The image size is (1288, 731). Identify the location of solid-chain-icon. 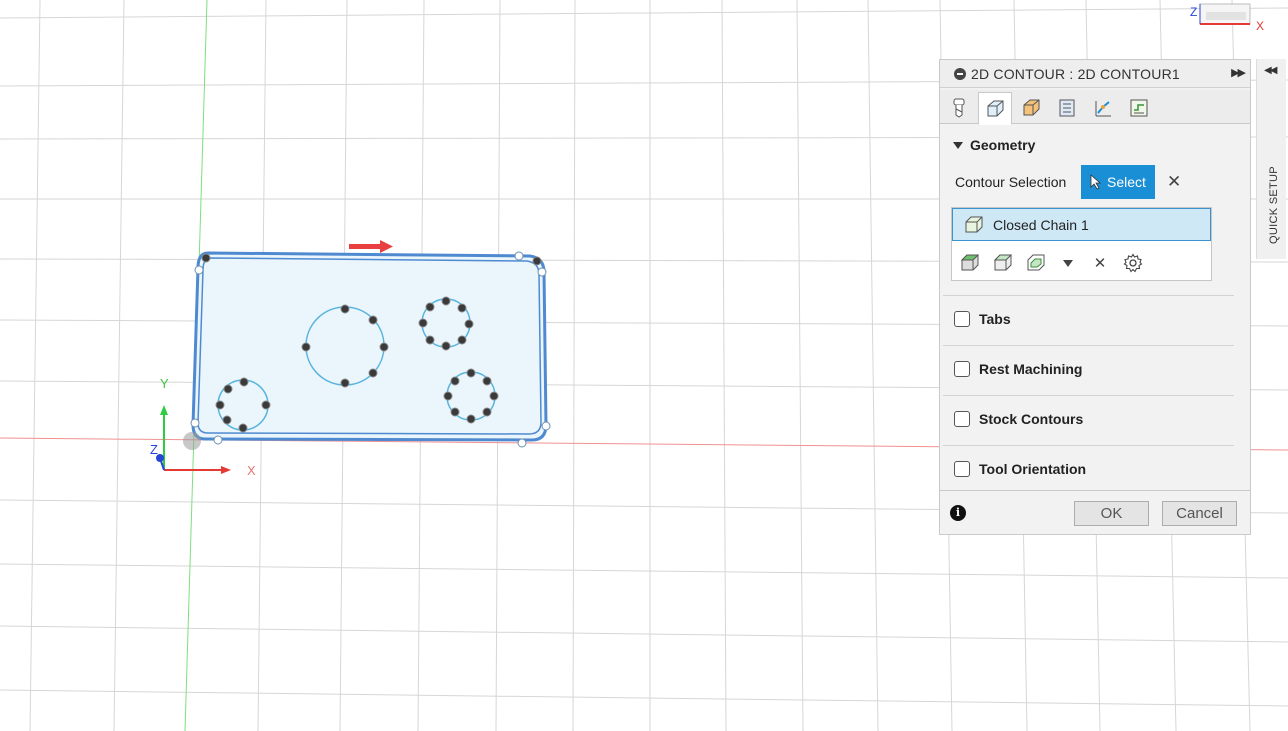
(970, 262).